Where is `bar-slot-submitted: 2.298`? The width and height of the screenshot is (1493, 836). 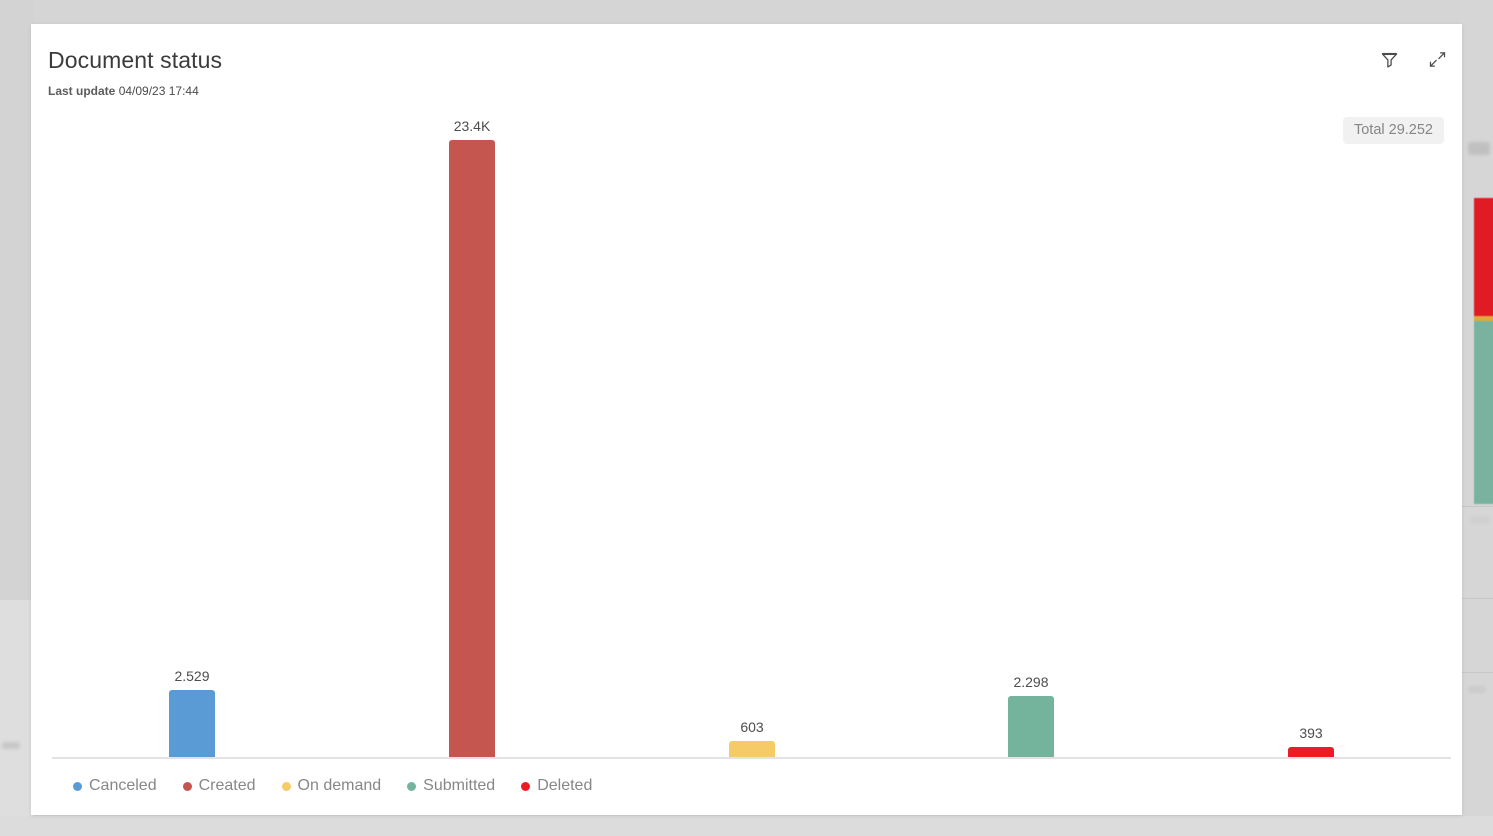 bar-slot-submitted: 2.298 is located at coordinates (1031, 715).